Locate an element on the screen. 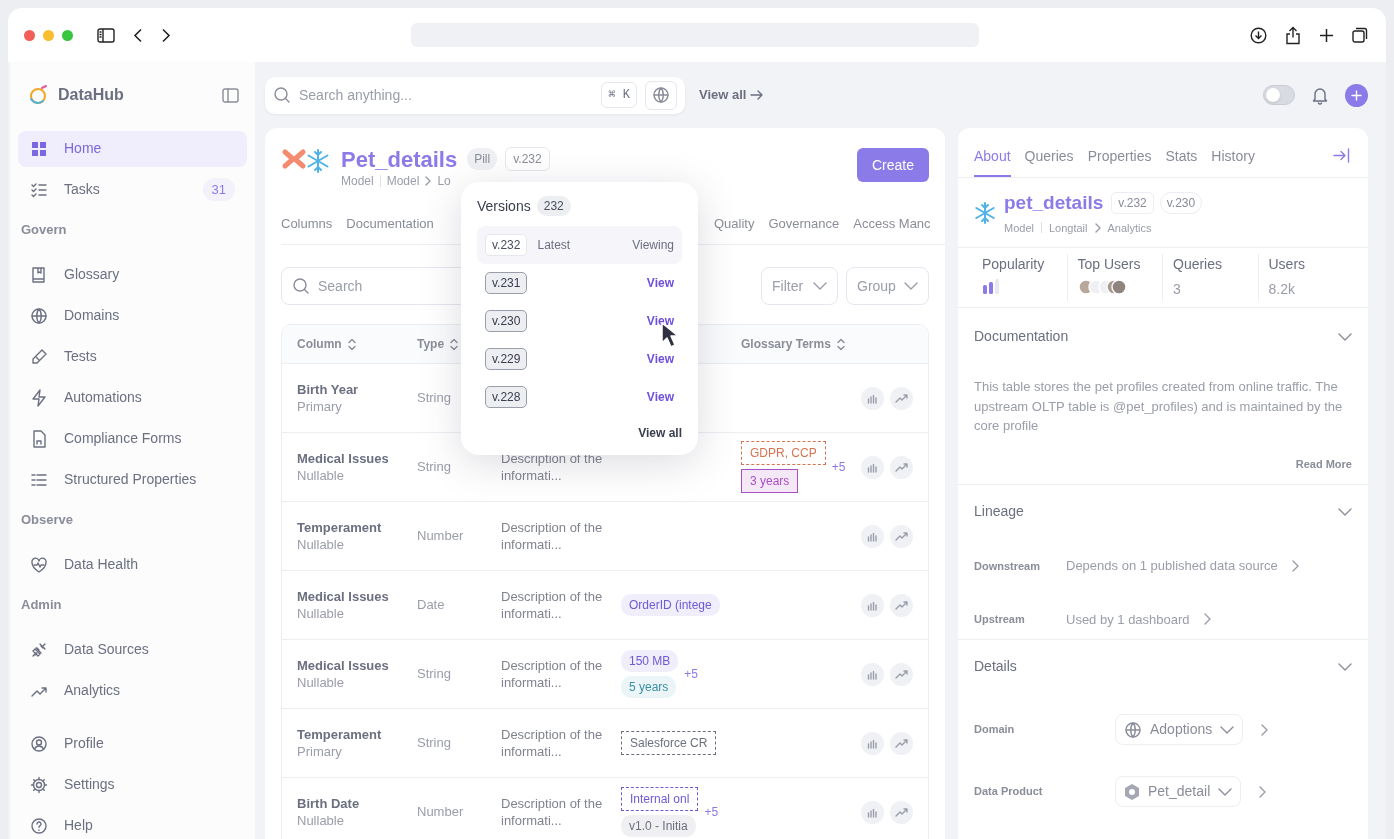  sidebar-item: Compliance Forms is located at coordinates (132, 438).